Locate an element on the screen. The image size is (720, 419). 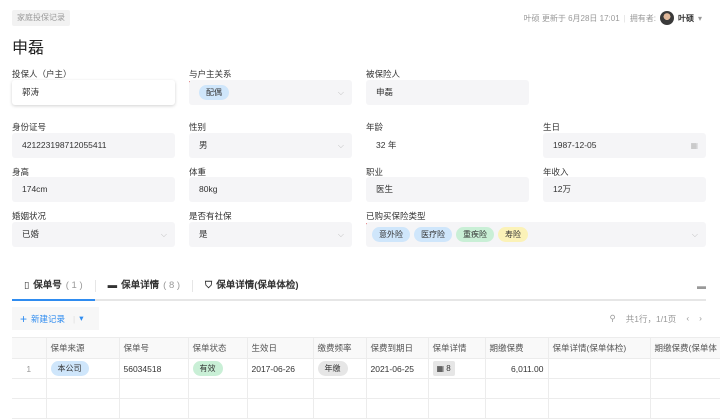
col-header: 保费到期日 is located at coordinates (397, 348).